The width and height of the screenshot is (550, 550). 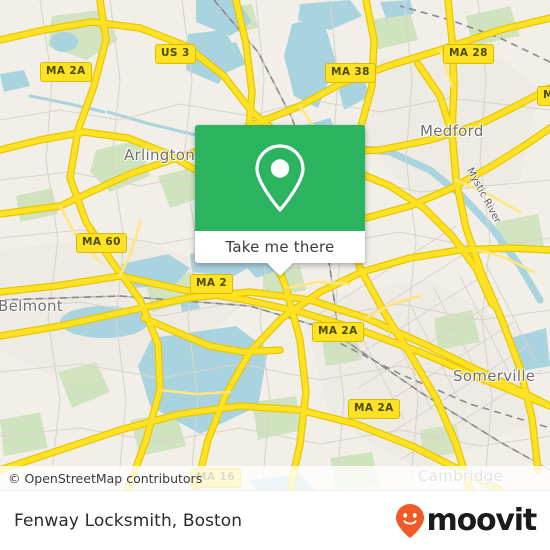 I want to click on footer-bar: Fenway Locksmith, Boston moovit, so click(x=275, y=520).